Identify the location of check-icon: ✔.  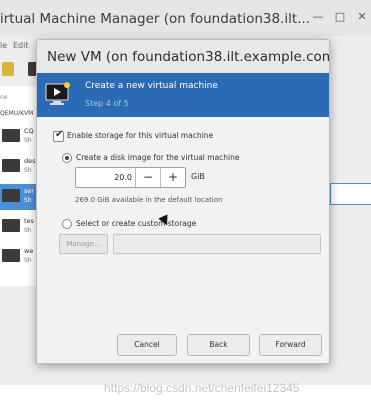
(59, 134).